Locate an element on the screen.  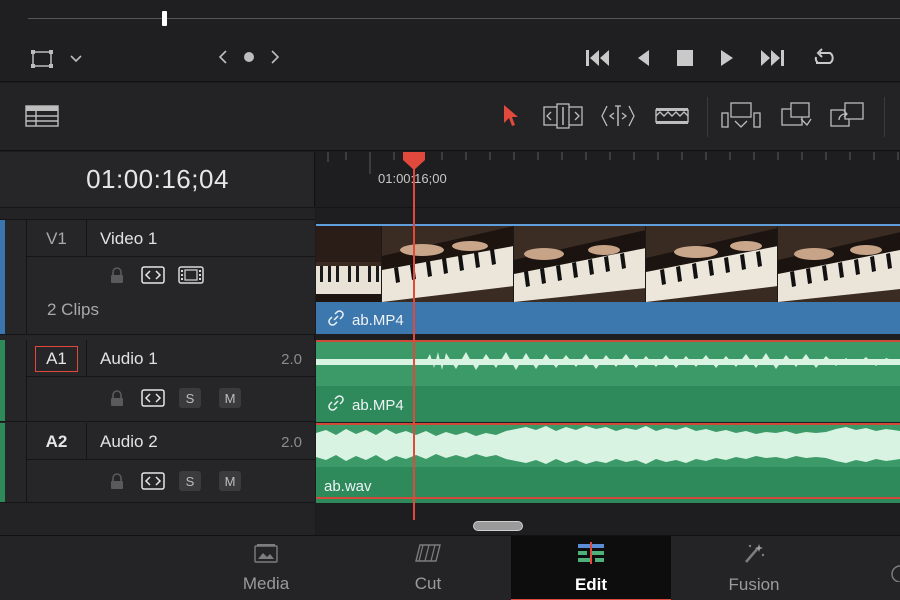
track-name: Video 1 is located at coordinates (128, 239).